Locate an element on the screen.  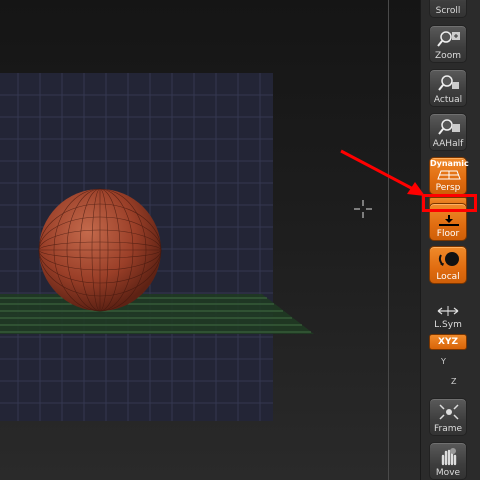
persp-label: Persp is located at coordinates (448, 188).